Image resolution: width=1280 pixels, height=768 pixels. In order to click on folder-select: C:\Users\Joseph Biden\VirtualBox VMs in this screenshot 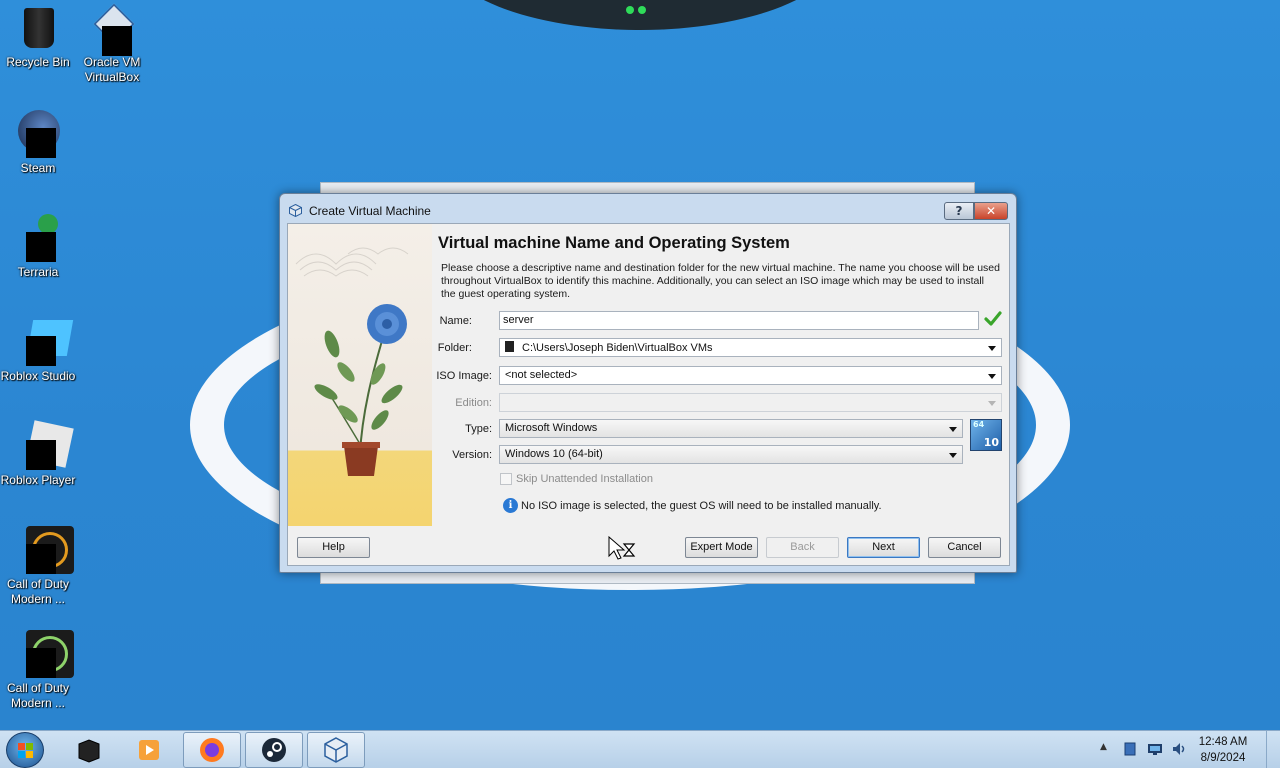, I will do `click(750, 347)`.